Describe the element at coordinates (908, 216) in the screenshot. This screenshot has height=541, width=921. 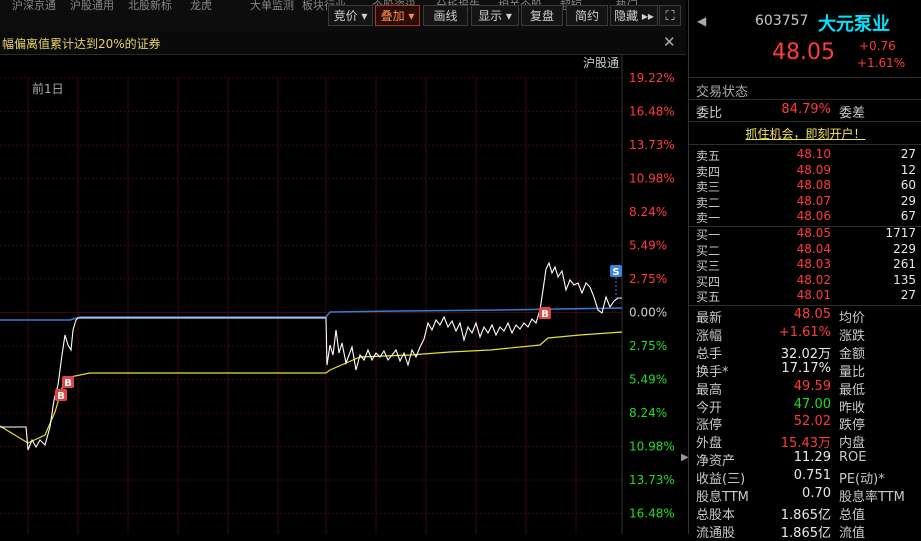
I see `level-volume: 67` at that location.